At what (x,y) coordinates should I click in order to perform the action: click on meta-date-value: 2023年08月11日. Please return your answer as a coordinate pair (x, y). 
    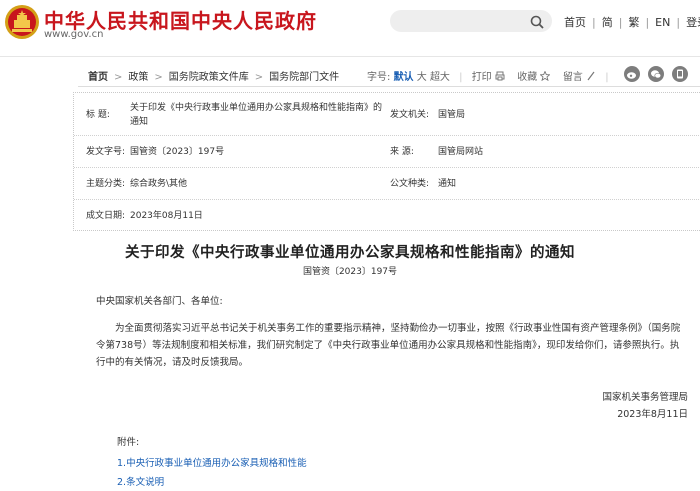
    Looking at the image, I should click on (166, 216).